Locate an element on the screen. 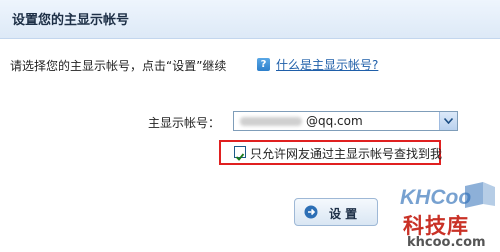 The image size is (500, 252). help-link: 什么是主显示帐号? is located at coordinates (327, 64).